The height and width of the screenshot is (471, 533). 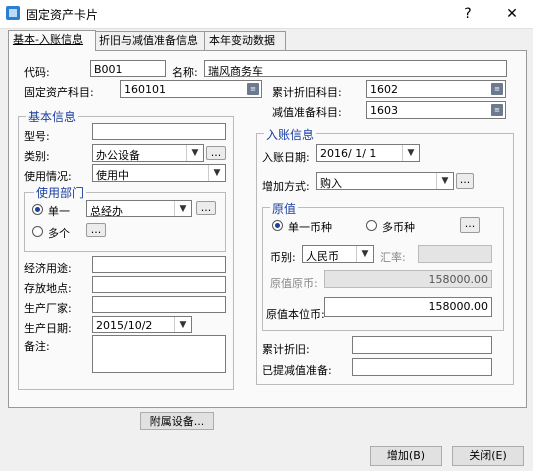 I want to click on purpose-label: 经济用途:, so click(x=48, y=268).